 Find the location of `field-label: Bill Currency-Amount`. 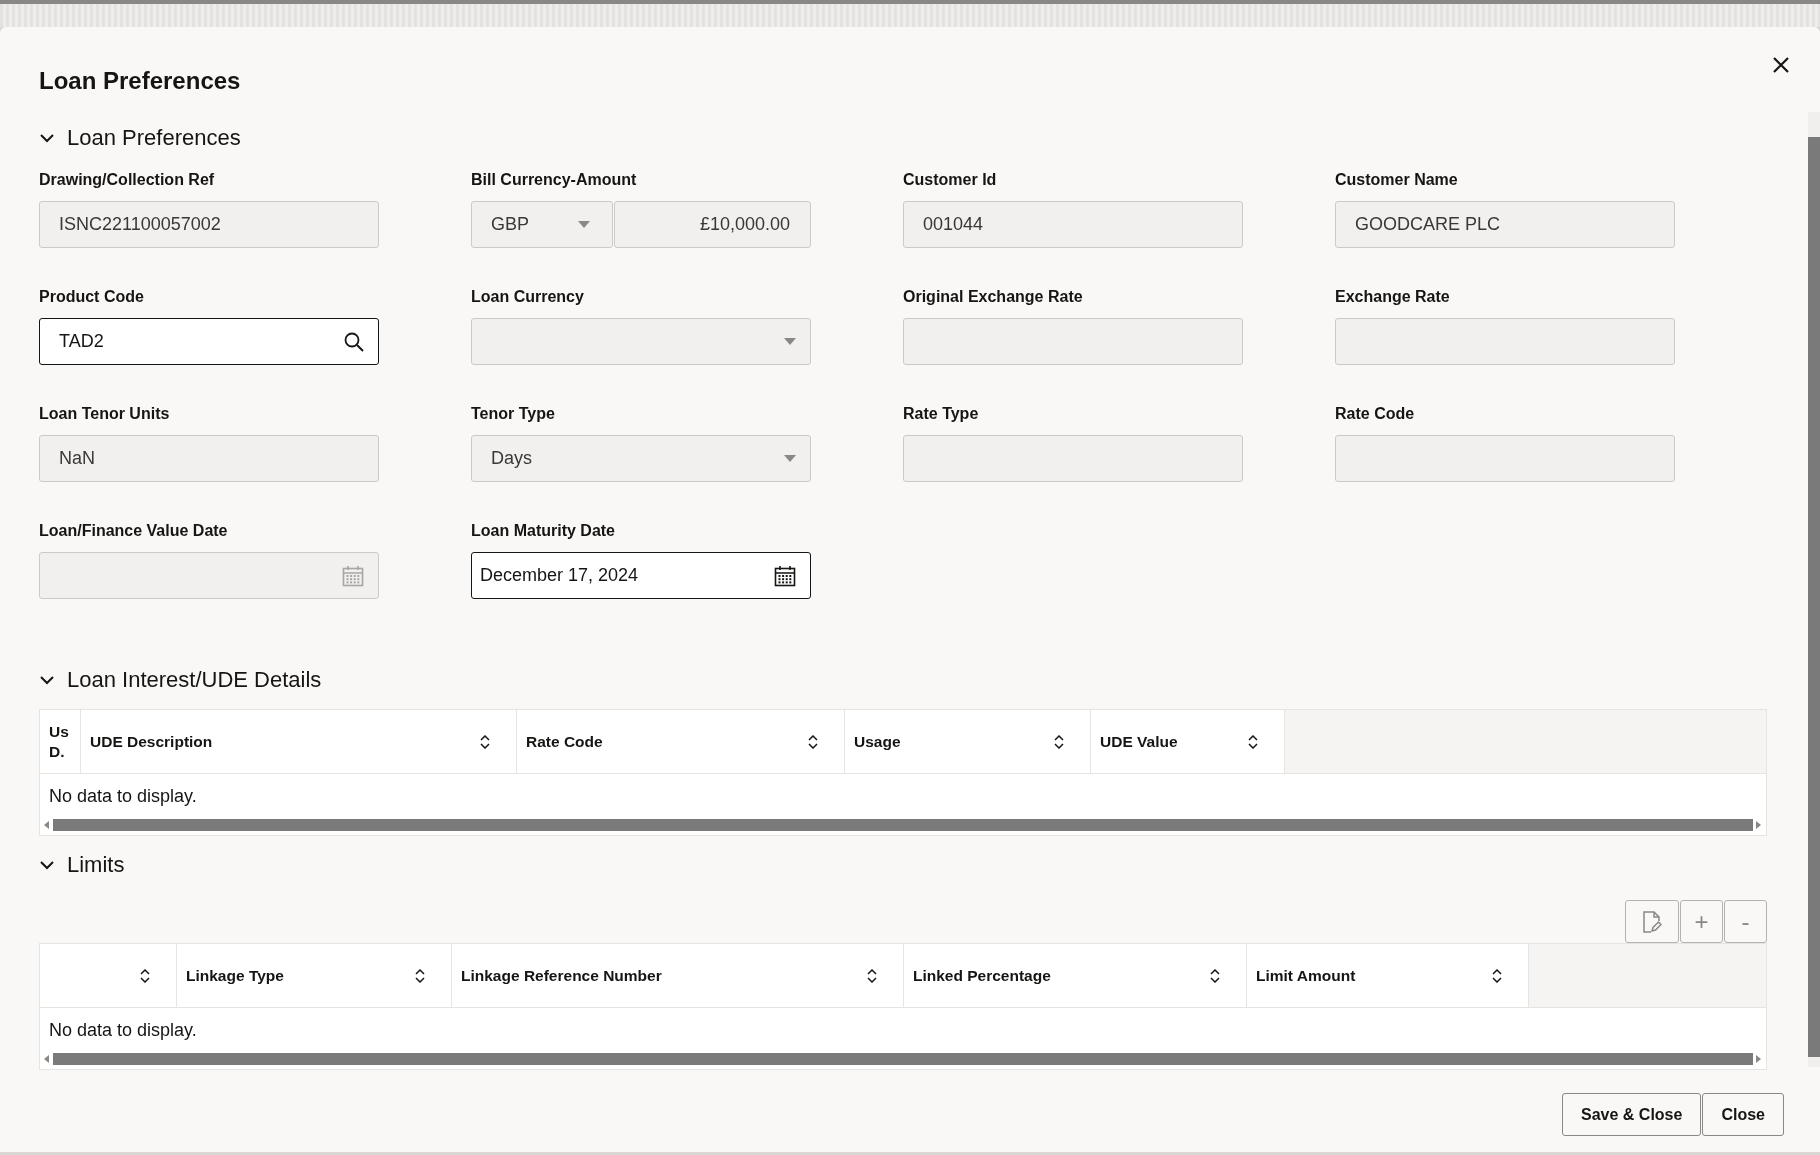

field-label: Bill Currency-Amount is located at coordinates (554, 180).